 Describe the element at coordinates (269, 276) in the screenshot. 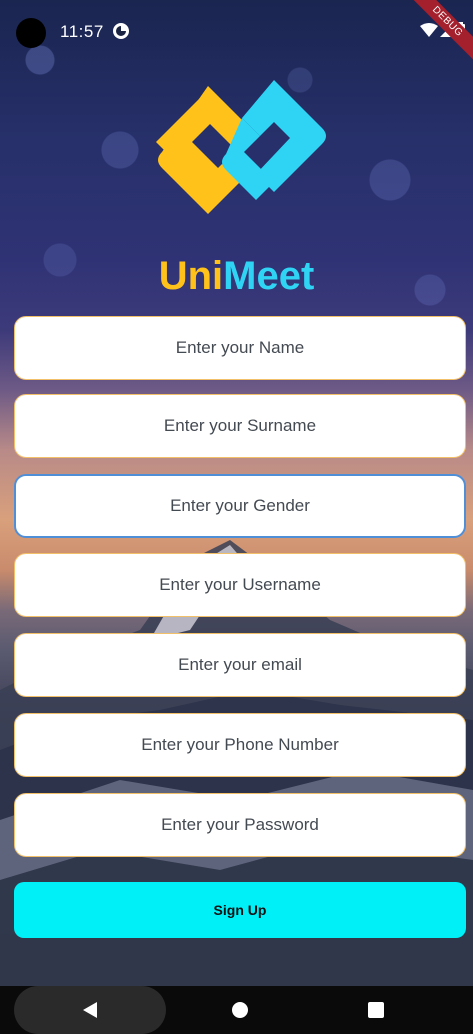

I see `app-title-meet: Meet` at that location.